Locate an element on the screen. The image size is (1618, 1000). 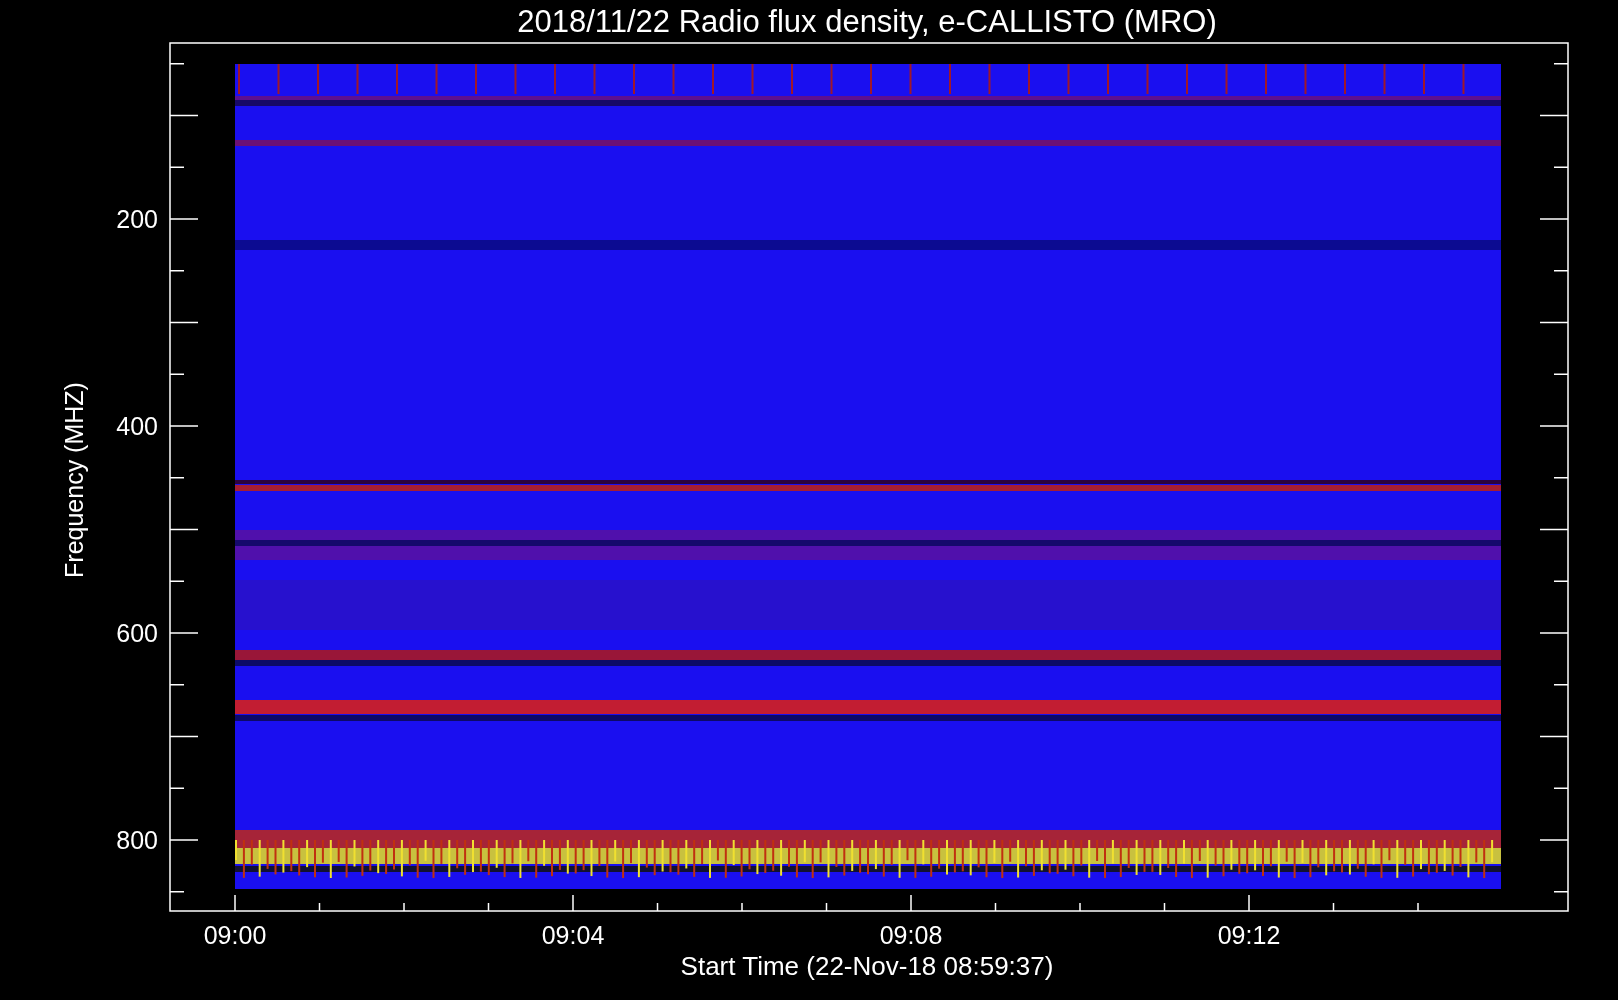
x-tick-label: 09:04 is located at coordinates (573, 935).